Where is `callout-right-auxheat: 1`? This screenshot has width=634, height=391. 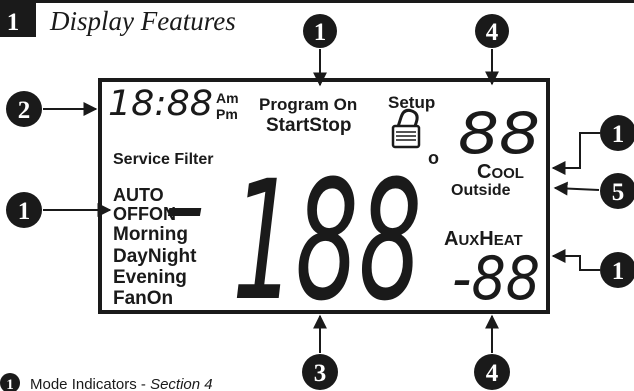
callout-right-auxheat: 1 is located at coordinates (592, 268).